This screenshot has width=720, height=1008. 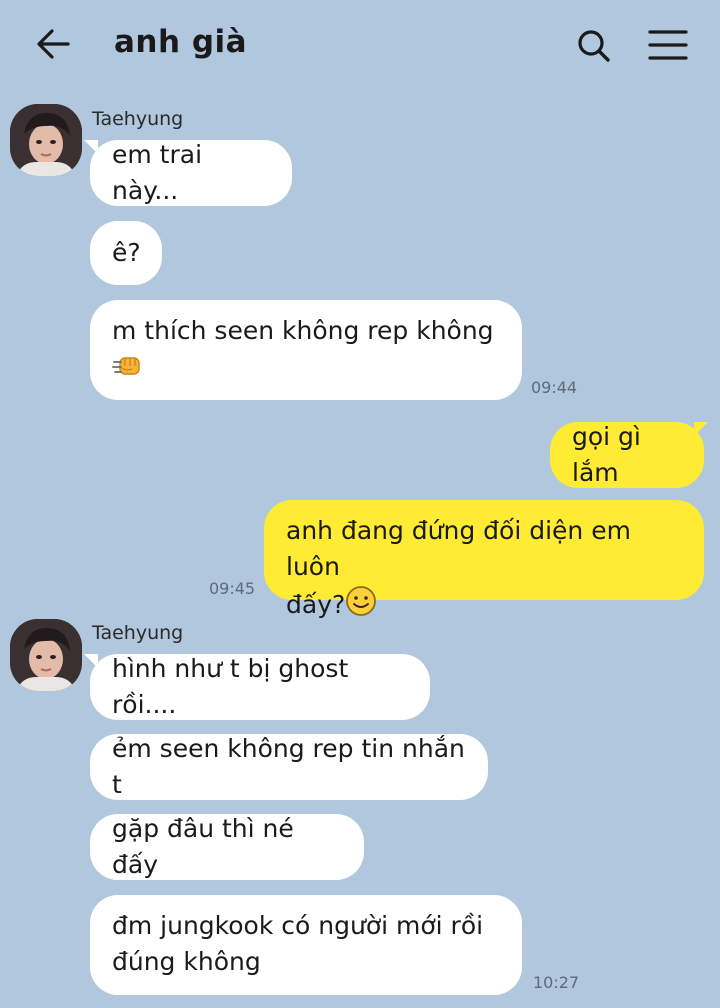 I want to click on message-bubble: m thích seen không rep không, so click(x=306, y=350).